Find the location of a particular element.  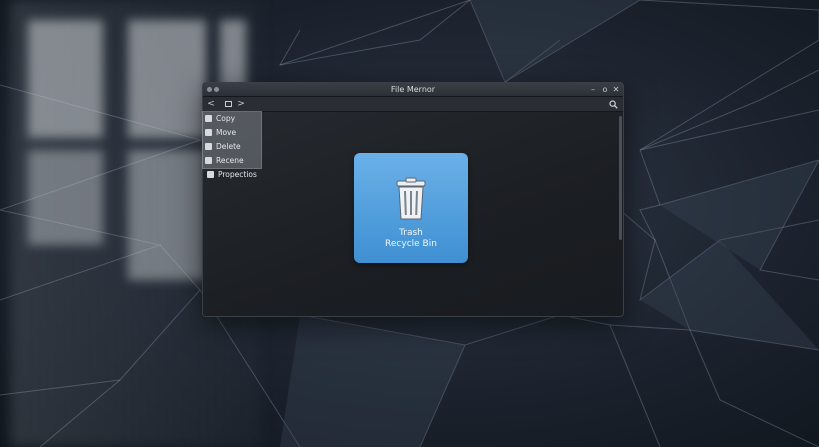

close-button: ✕ is located at coordinates (616, 89).